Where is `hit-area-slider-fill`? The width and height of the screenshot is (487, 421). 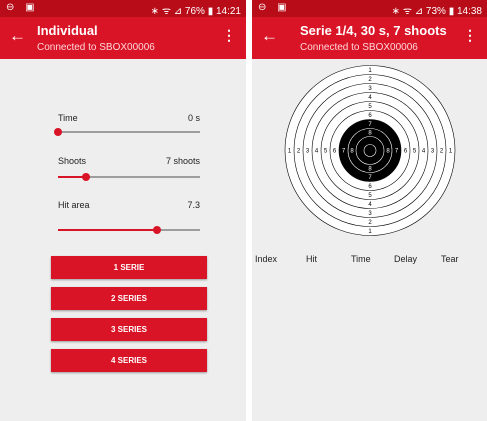 hit-area-slider-fill is located at coordinates (108, 230).